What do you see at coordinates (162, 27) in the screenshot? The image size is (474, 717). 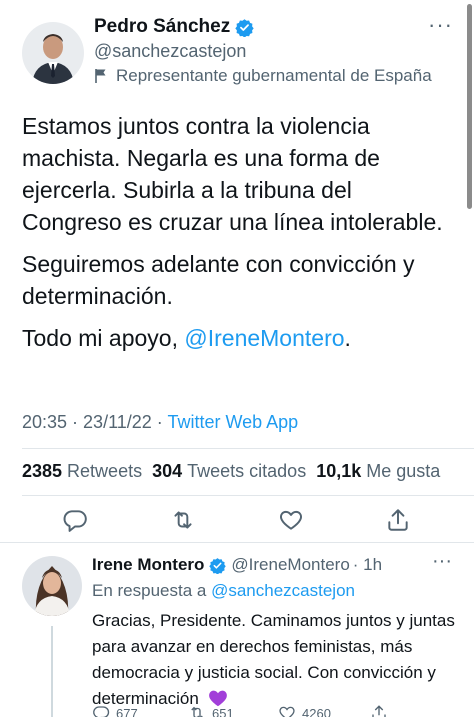 I see `author-name-text: Pedro Sánchez` at bounding box center [162, 27].